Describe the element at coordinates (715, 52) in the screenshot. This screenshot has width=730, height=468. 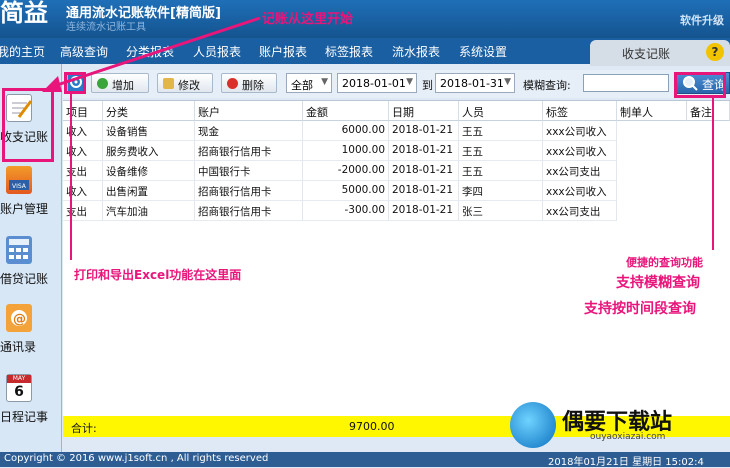
I see `help-icon: ?` at that location.